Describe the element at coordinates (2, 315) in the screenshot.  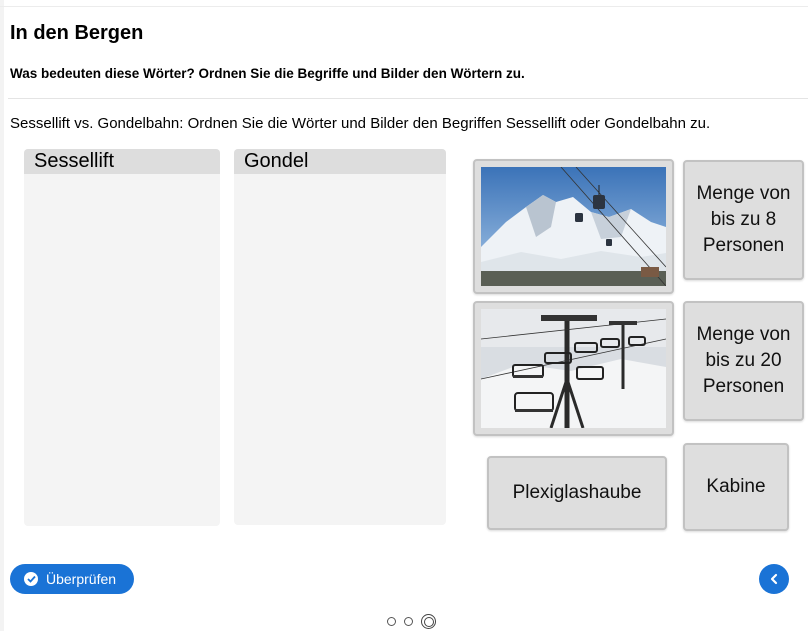
I see `left-border` at that location.